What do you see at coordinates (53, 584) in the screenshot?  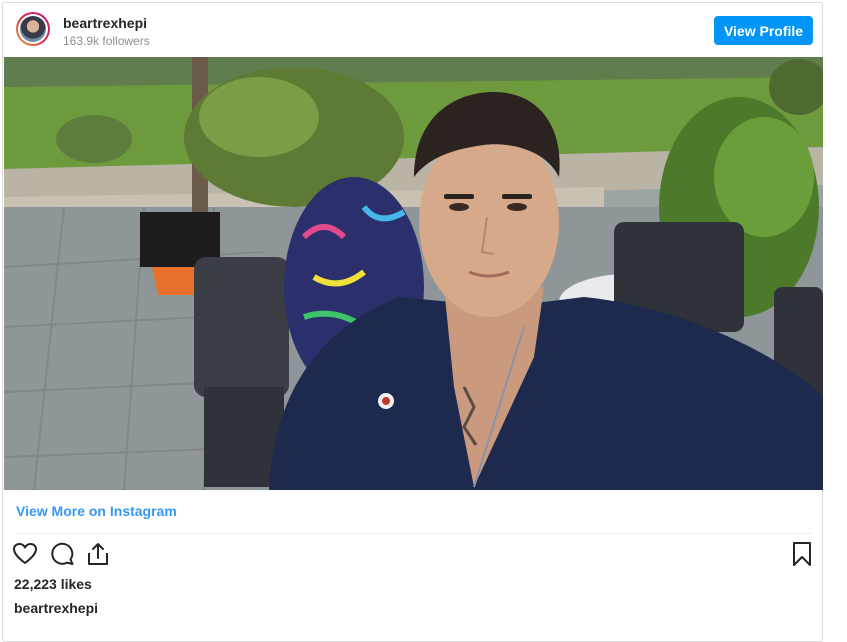 I see `like-count: 22,223 likes` at bounding box center [53, 584].